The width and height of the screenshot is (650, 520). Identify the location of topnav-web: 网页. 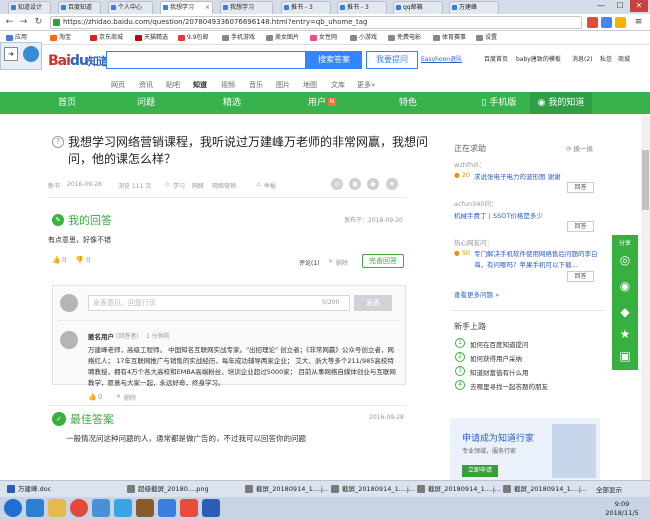
(118, 85).